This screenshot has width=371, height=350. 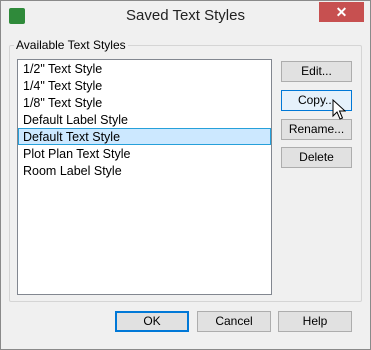 What do you see at coordinates (316, 157) in the screenshot?
I see `delete-button: Delete` at bounding box center [316, 157].